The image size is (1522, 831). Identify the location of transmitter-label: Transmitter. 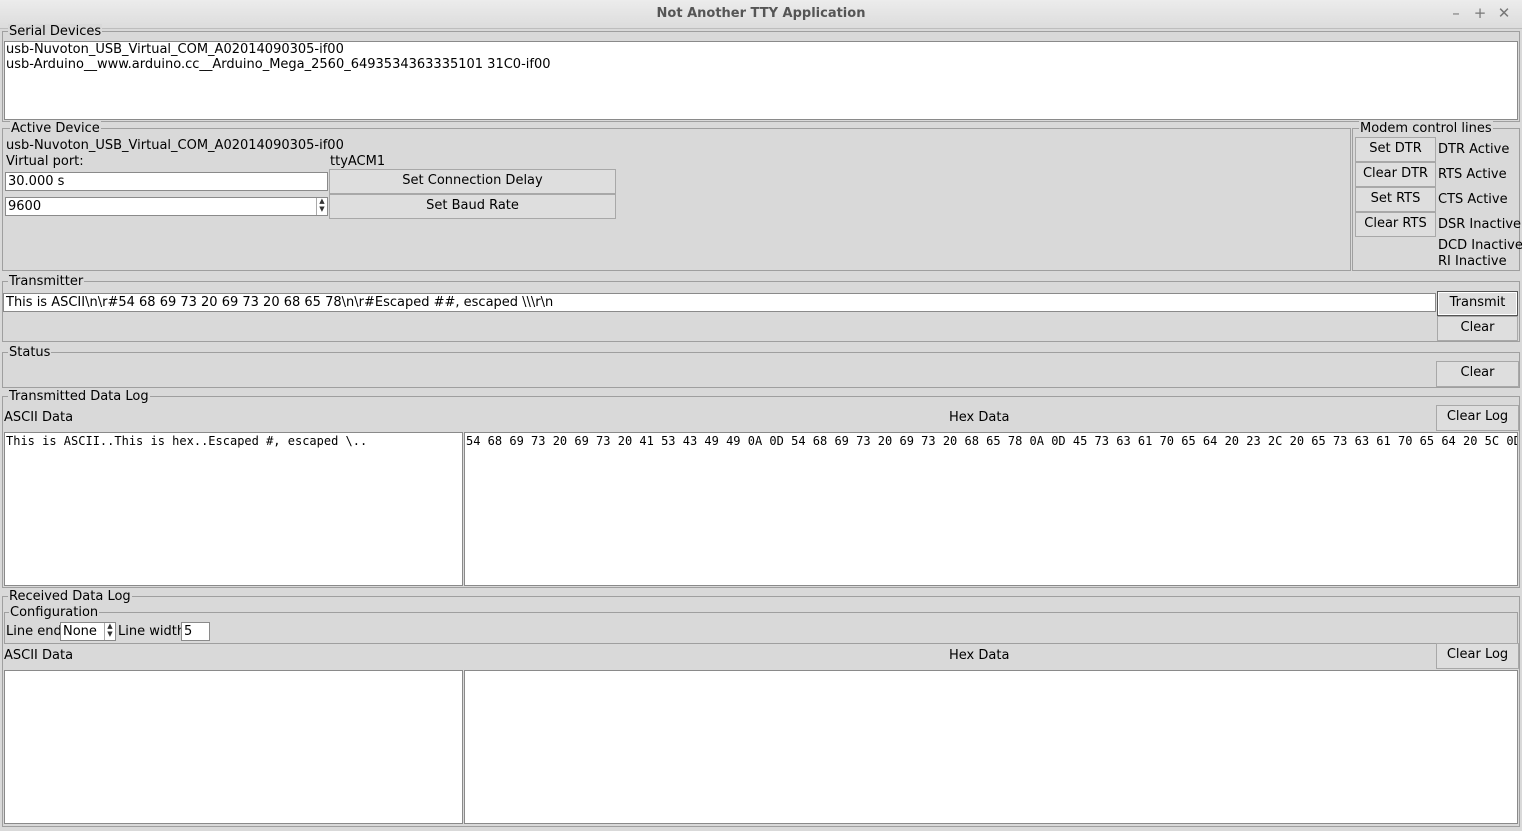
(46, 281).